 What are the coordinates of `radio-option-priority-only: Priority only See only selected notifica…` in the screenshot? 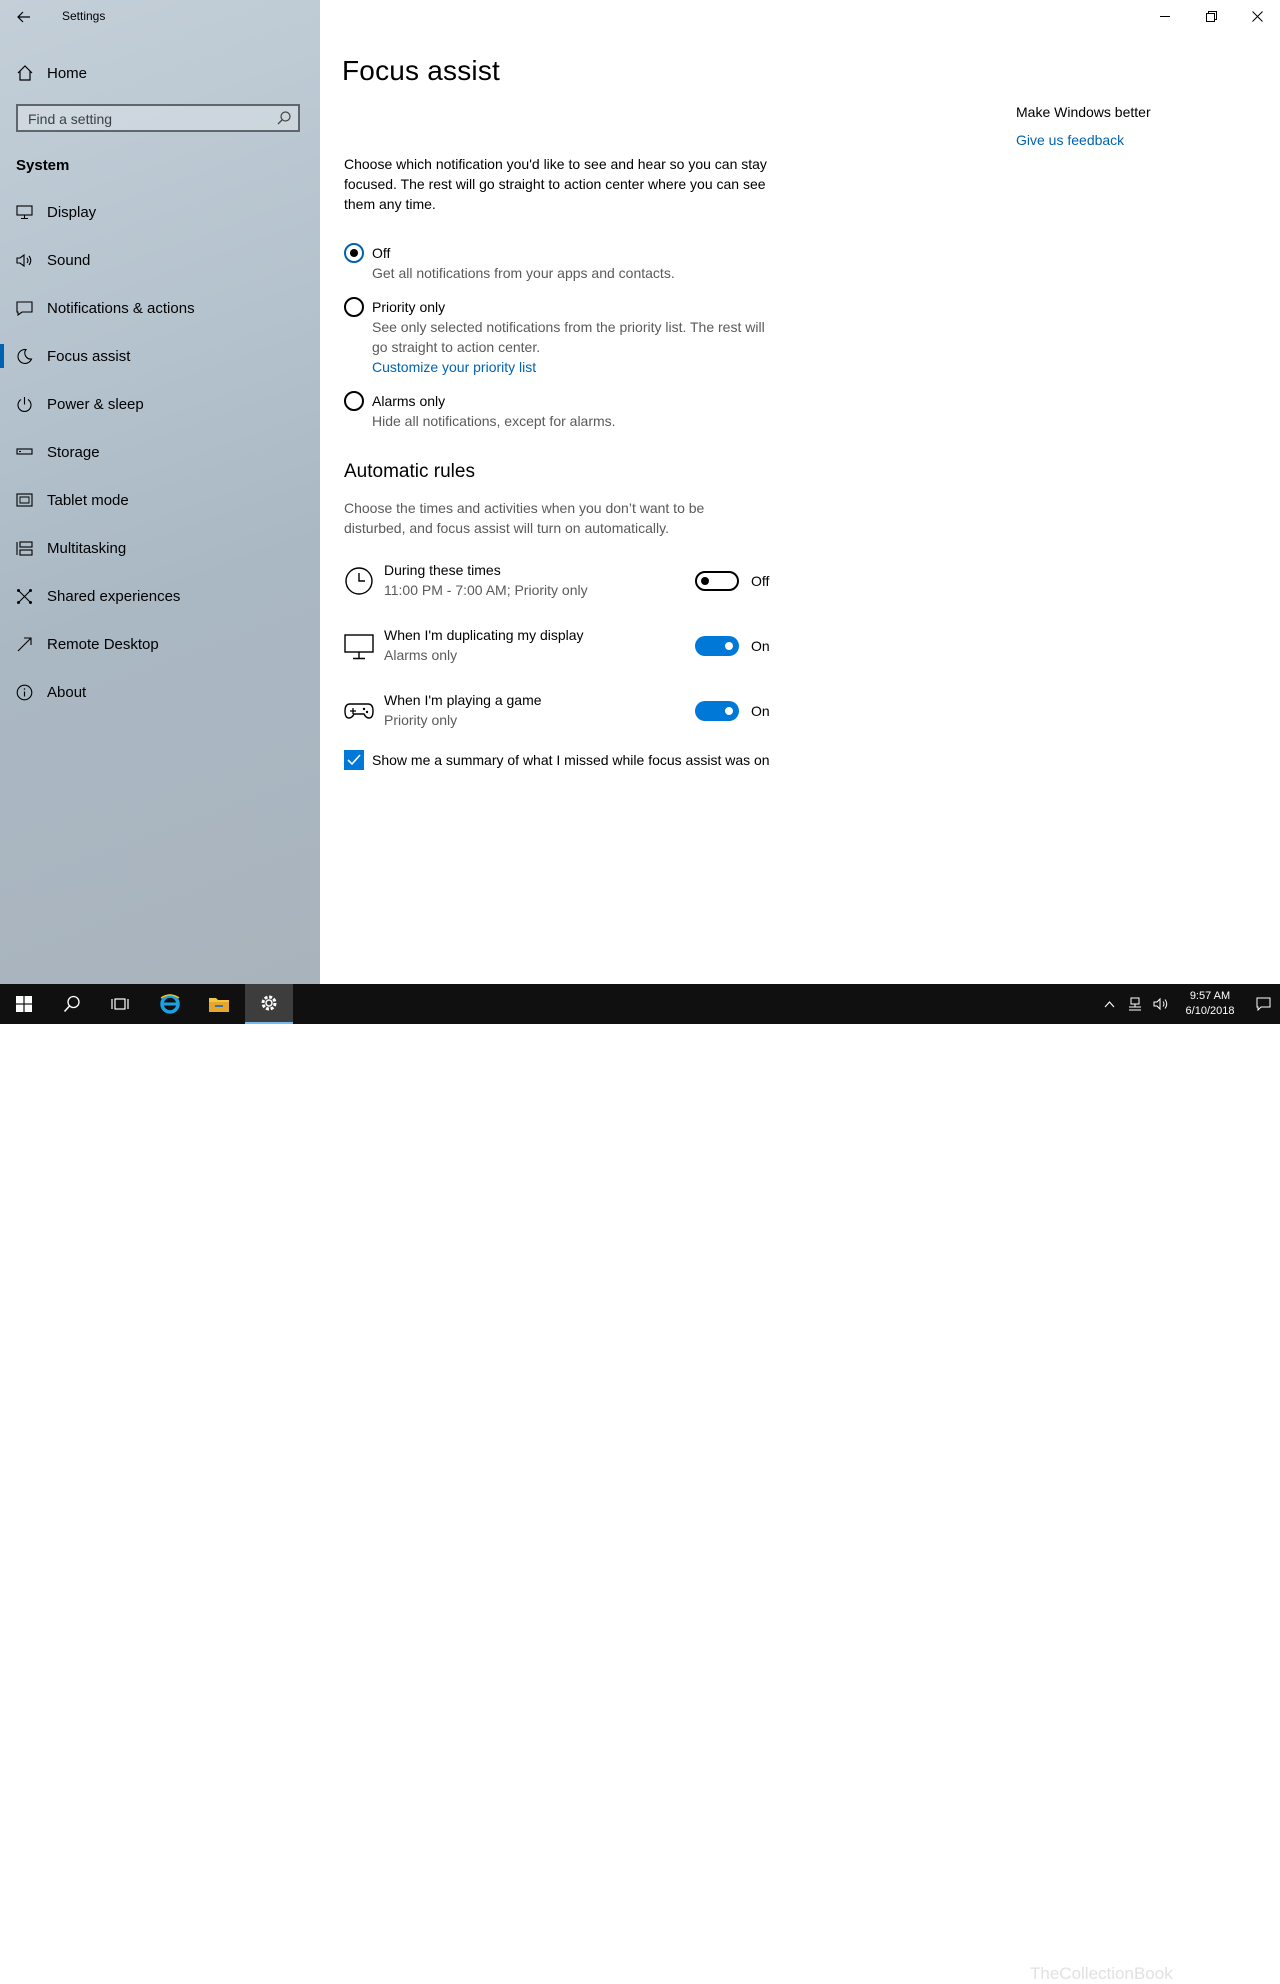 It's located at (574, 344).